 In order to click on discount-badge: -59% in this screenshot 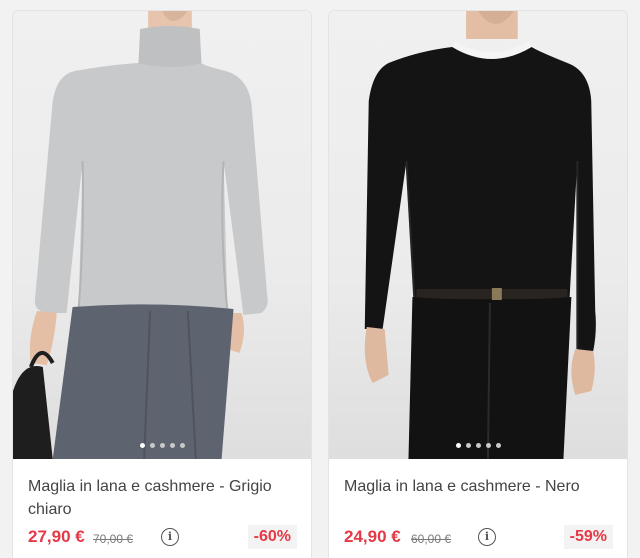, I will do `click(588, 537)`.